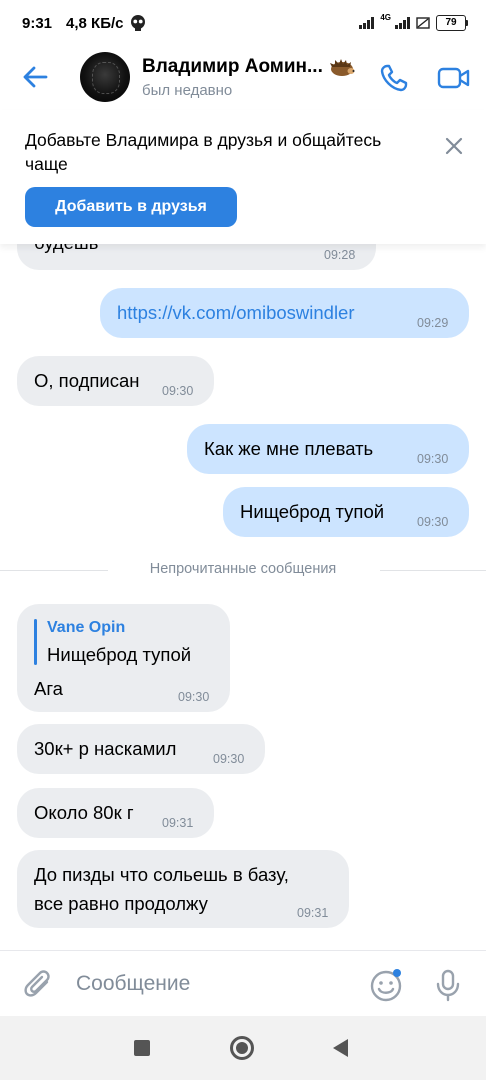 This screenshot has height=1080, width=486. I want to click on smiley-icon, so click(386, 985).